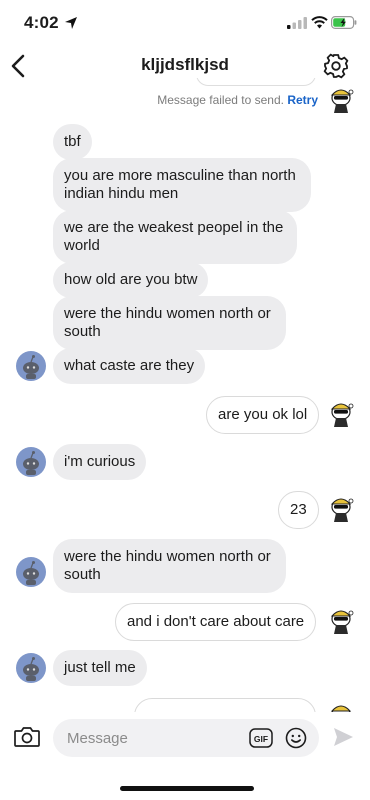  What do you see at coordinates (72, 142) in the screenshot?
I see `incoming-message-bubble: tbf` at bounding box center [72, 142].